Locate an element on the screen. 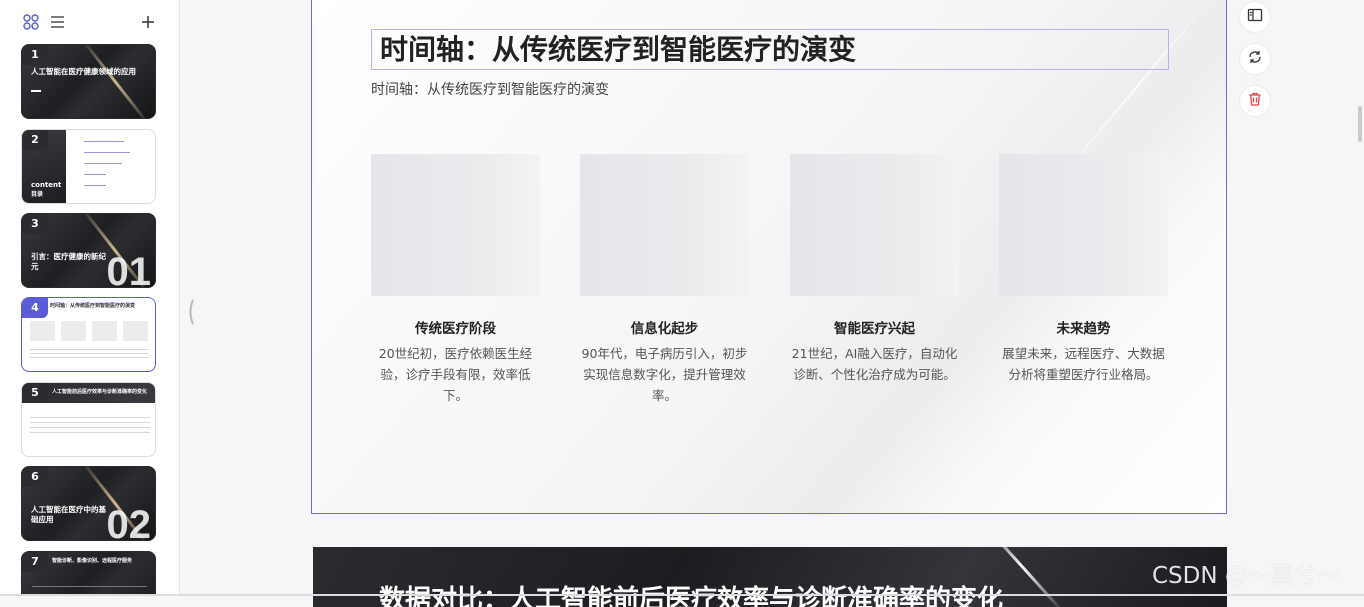 This screenshot has width=1364, height=607. slide-thumbnail-3: 3 引言：医疗健康的新纪元 01 is located at coordinates (88, 250).